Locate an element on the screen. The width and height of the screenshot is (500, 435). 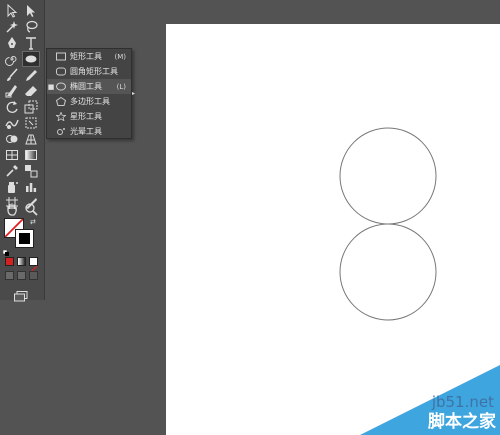
free-transform-icon is located at coordinates (31, 123).